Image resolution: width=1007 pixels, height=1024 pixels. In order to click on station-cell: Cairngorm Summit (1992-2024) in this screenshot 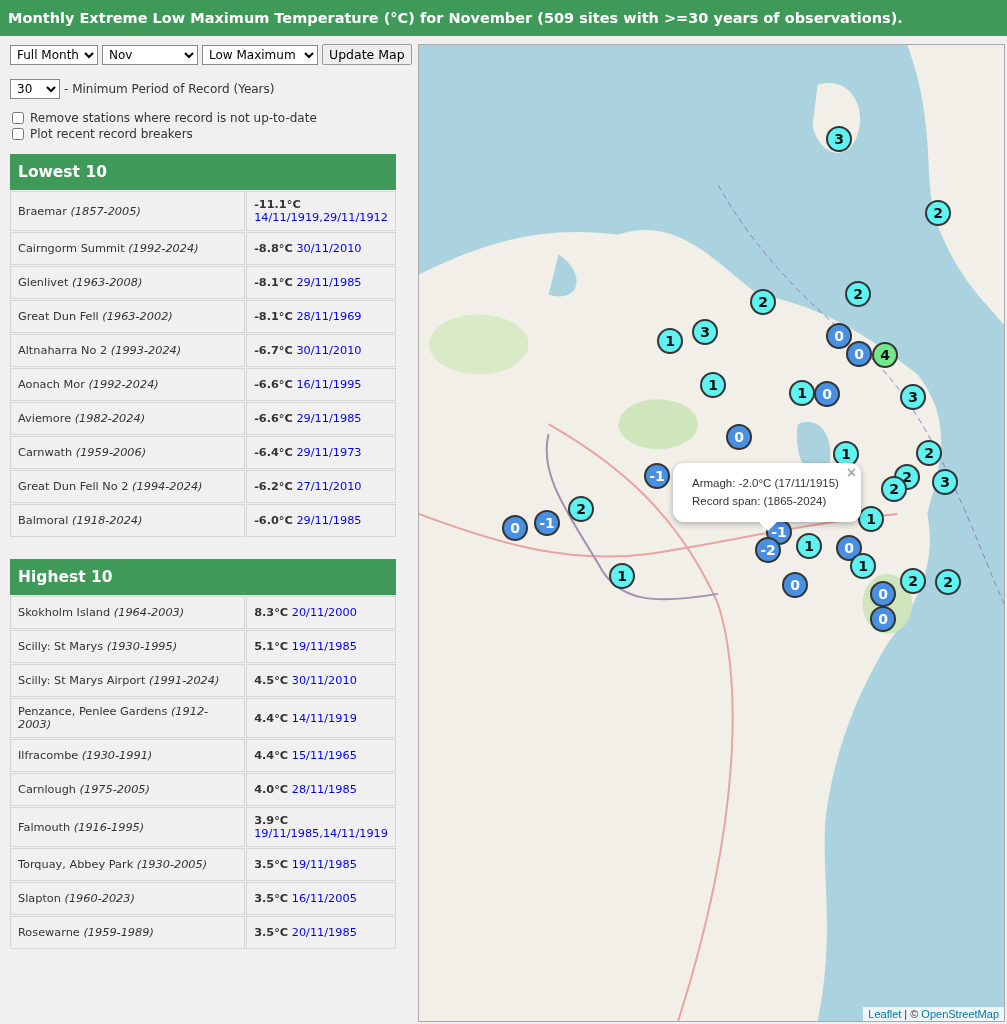, I will do `click(128, 248)`.